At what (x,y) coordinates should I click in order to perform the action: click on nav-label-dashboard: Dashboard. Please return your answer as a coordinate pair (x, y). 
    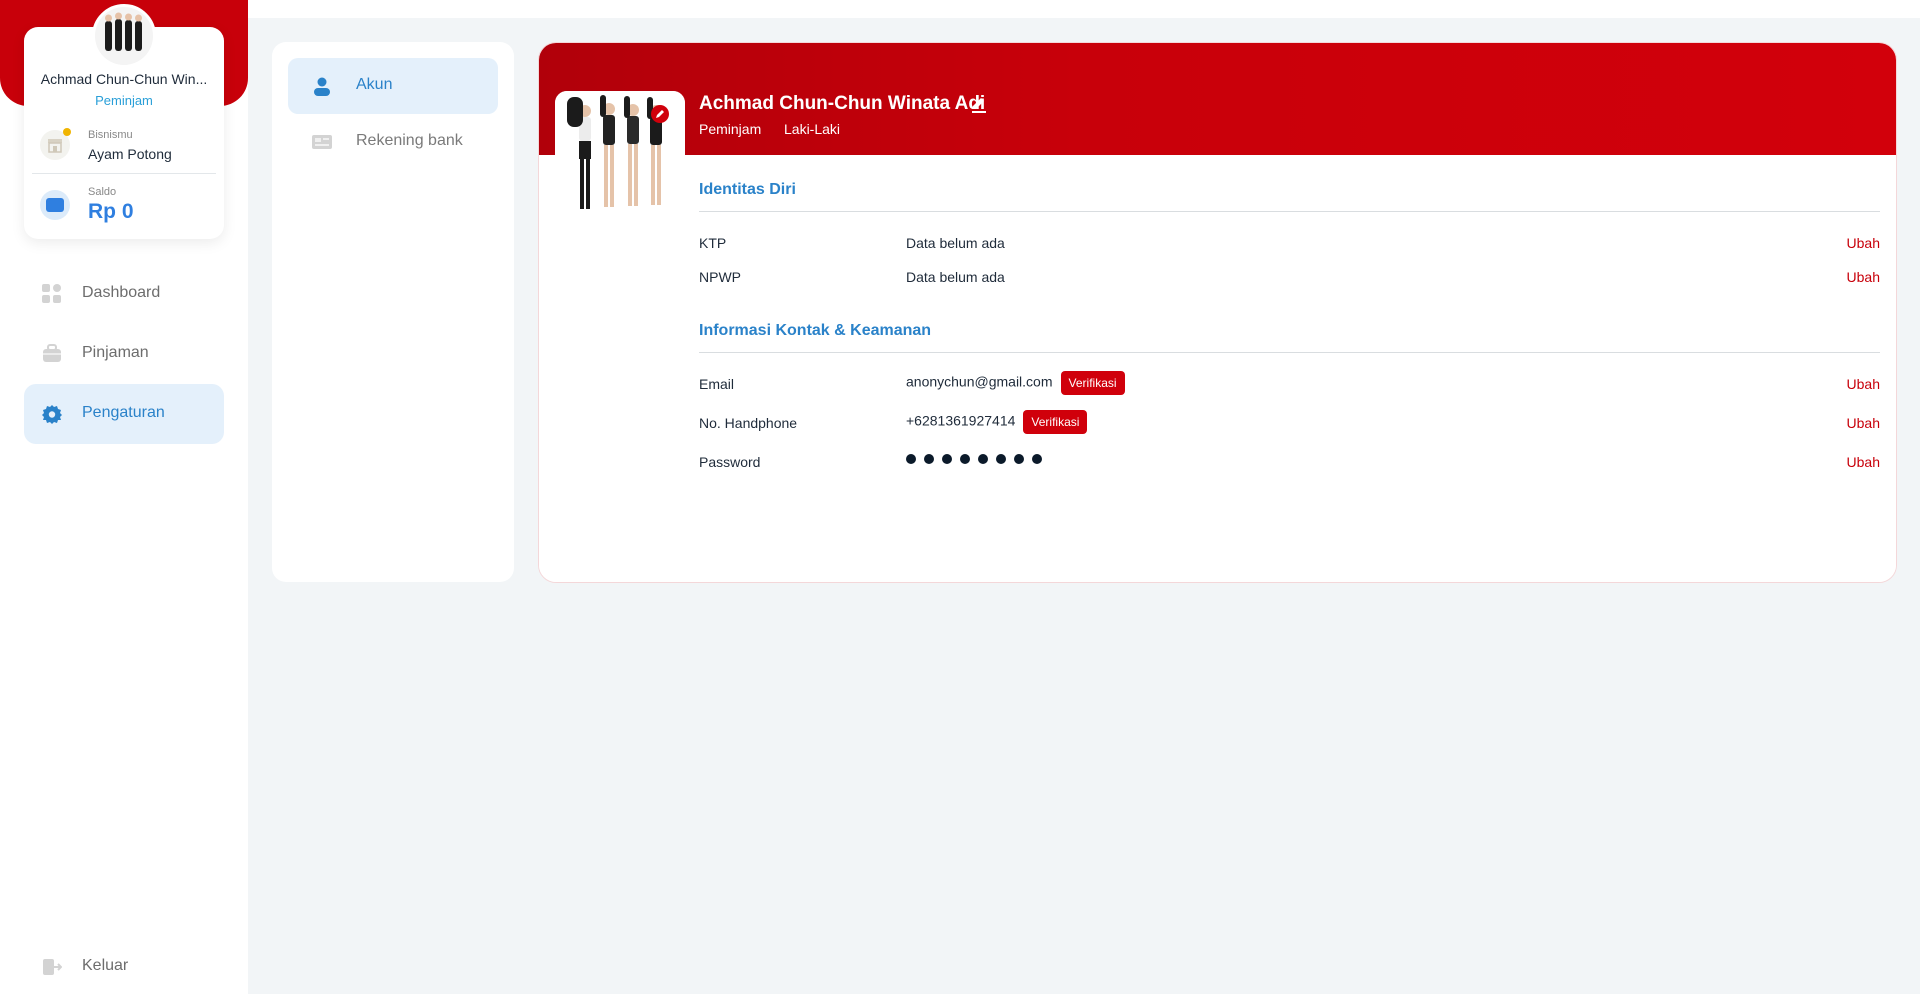
    Looking at the image, I should click on (121, 292).